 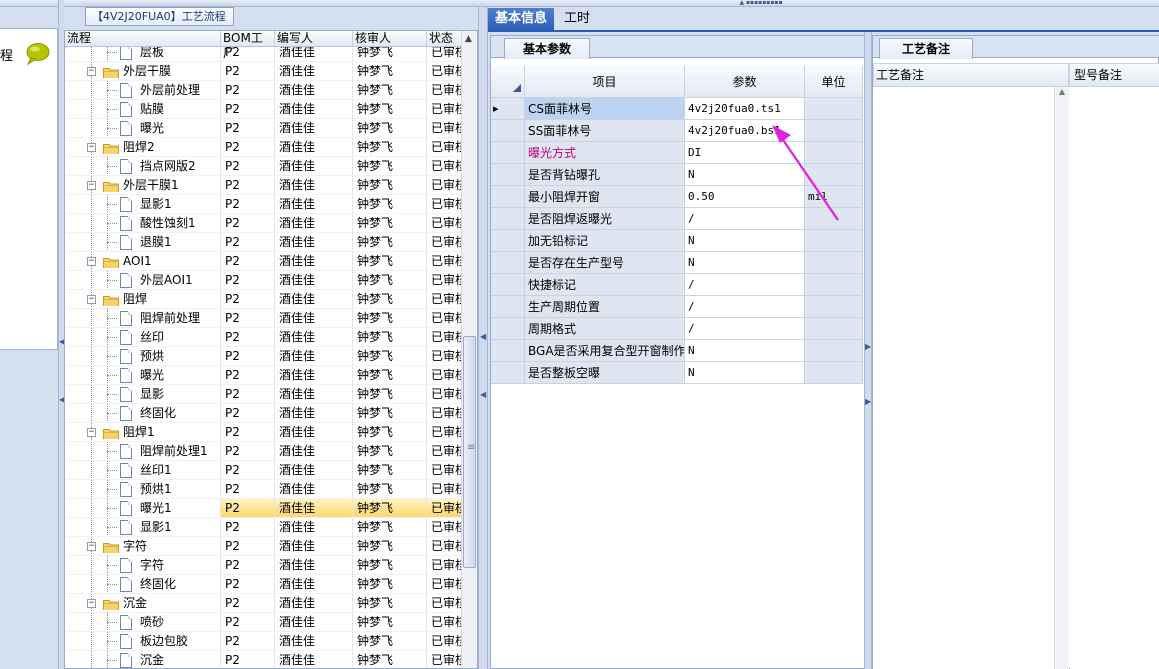 I want to click on tree-row: 酸性蚀刻1 P2酒佳佳钟梦飞已审核, so click(x=264, y=223).